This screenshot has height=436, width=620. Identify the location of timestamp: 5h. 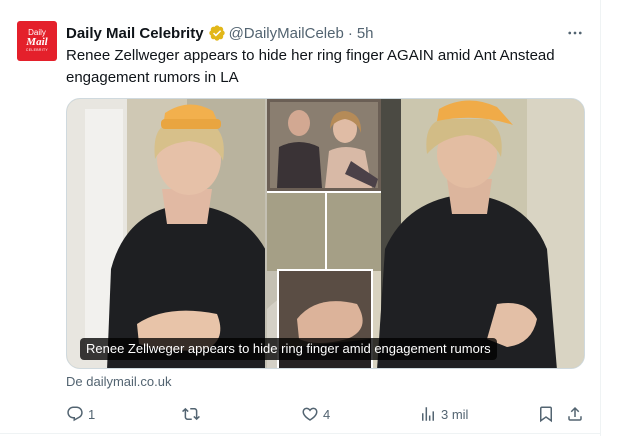
(365, 33).